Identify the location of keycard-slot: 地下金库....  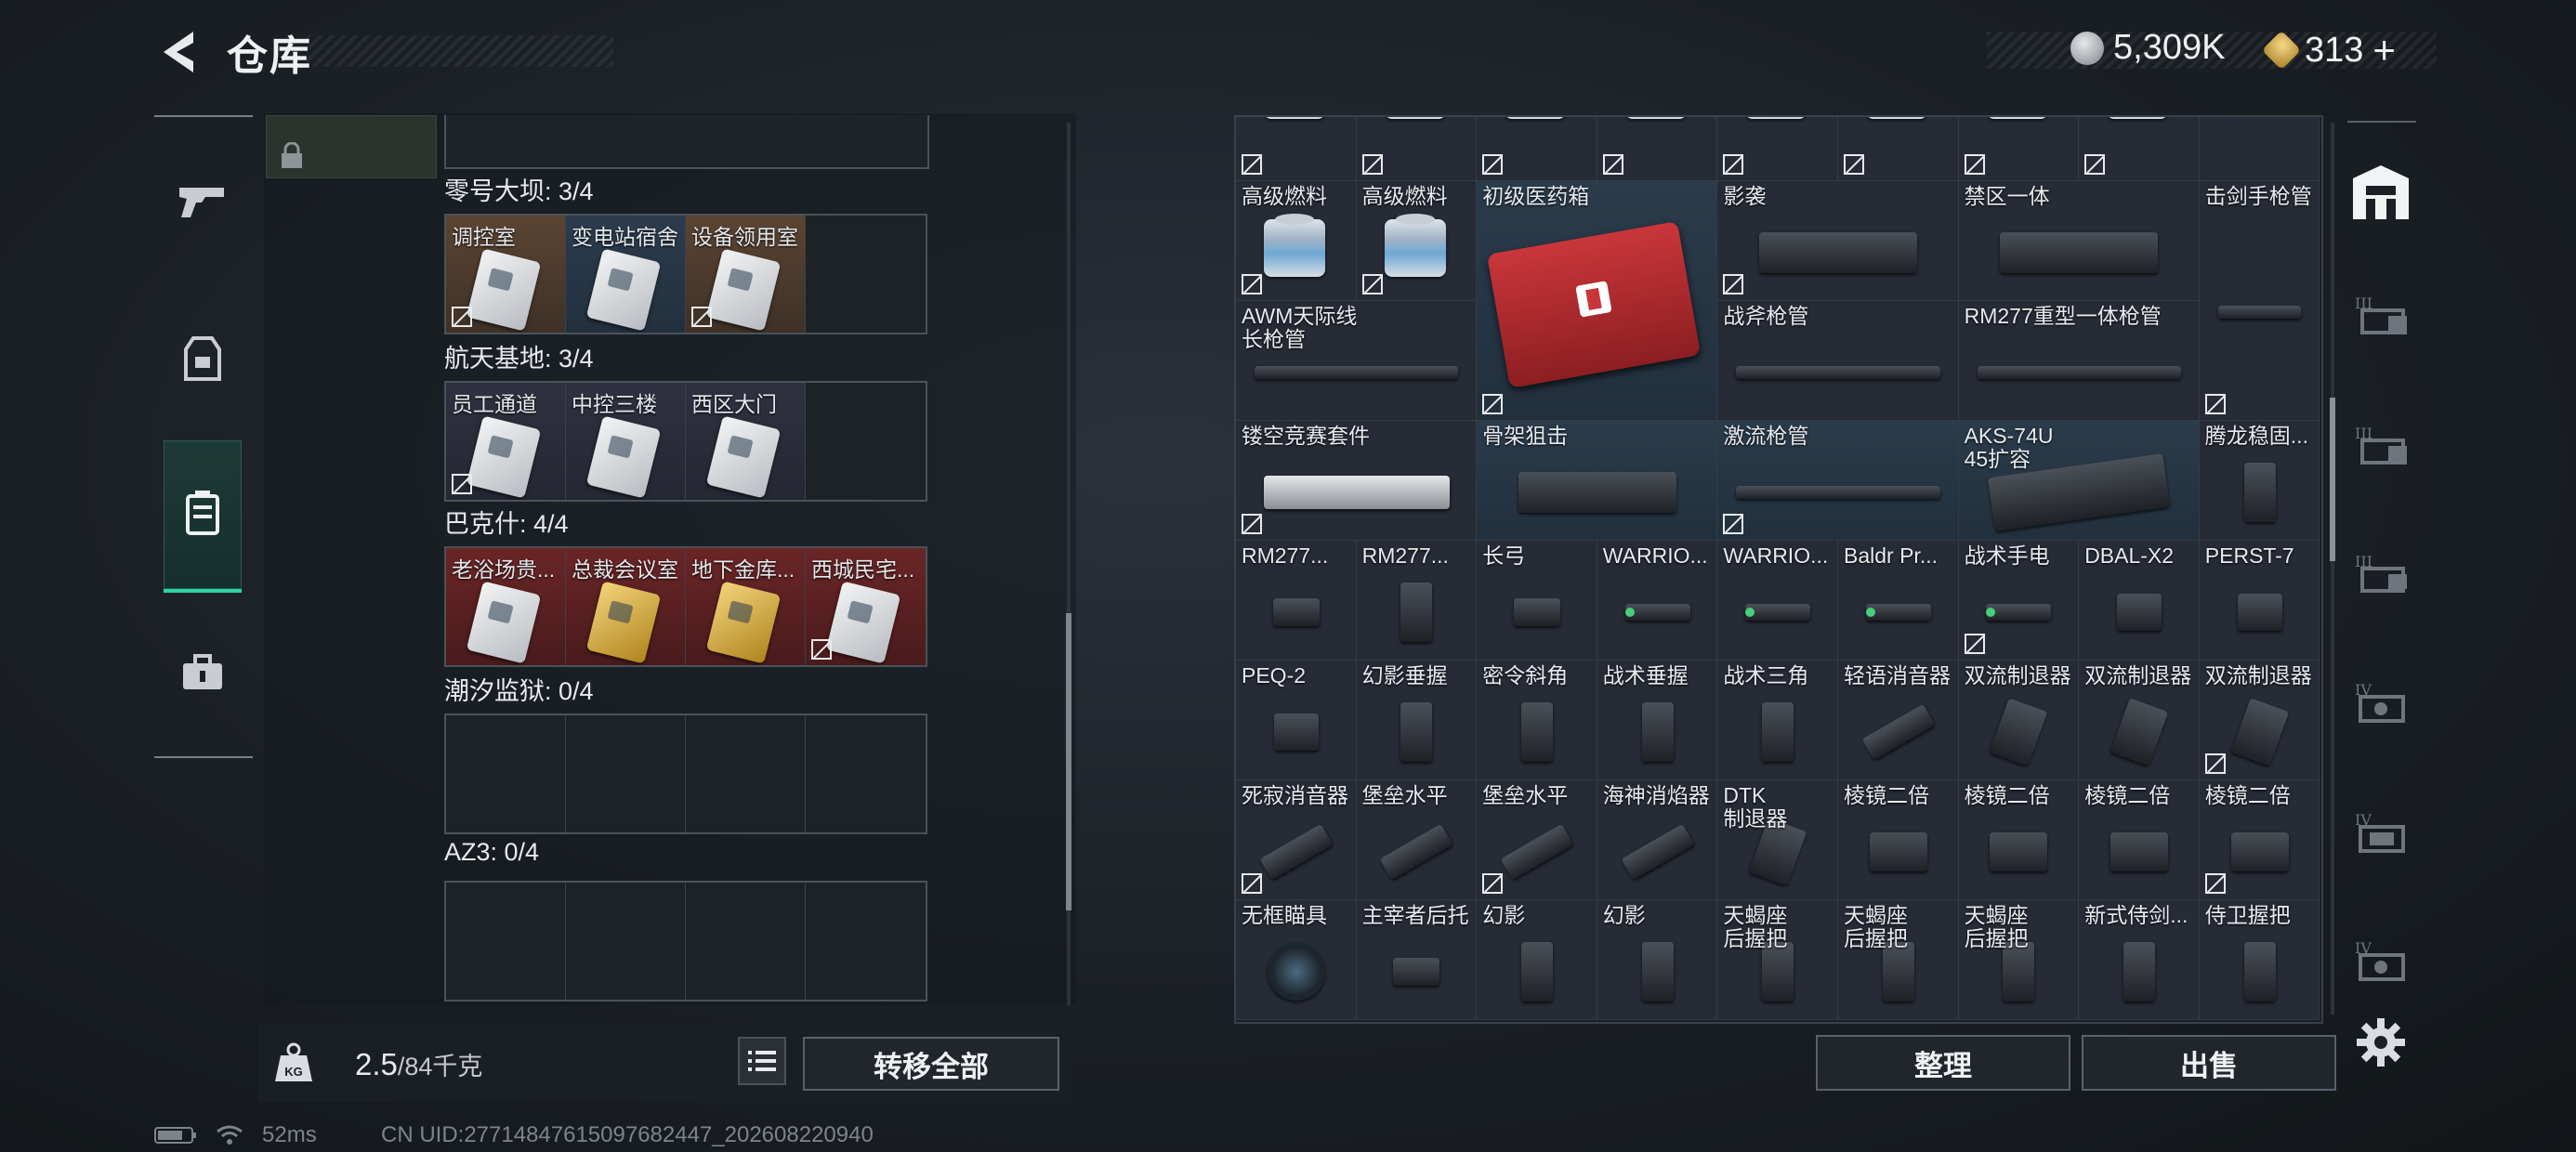
(746, 606).